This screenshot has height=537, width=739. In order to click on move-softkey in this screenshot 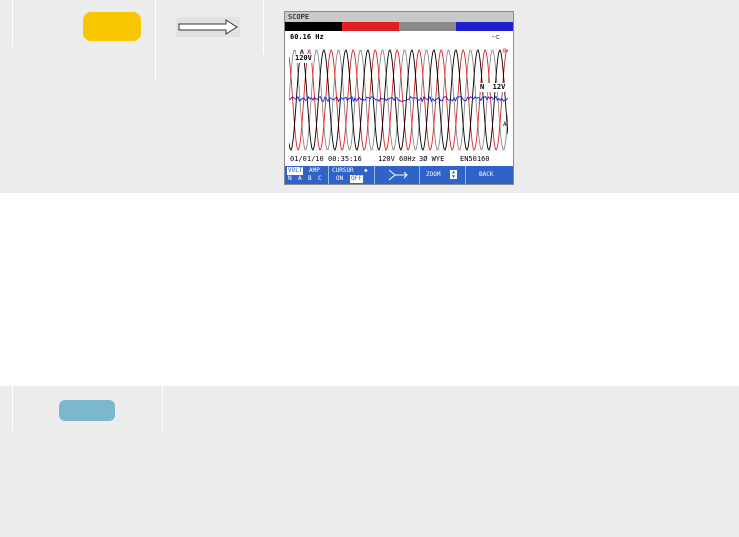, I will do `click(397, 175)`.